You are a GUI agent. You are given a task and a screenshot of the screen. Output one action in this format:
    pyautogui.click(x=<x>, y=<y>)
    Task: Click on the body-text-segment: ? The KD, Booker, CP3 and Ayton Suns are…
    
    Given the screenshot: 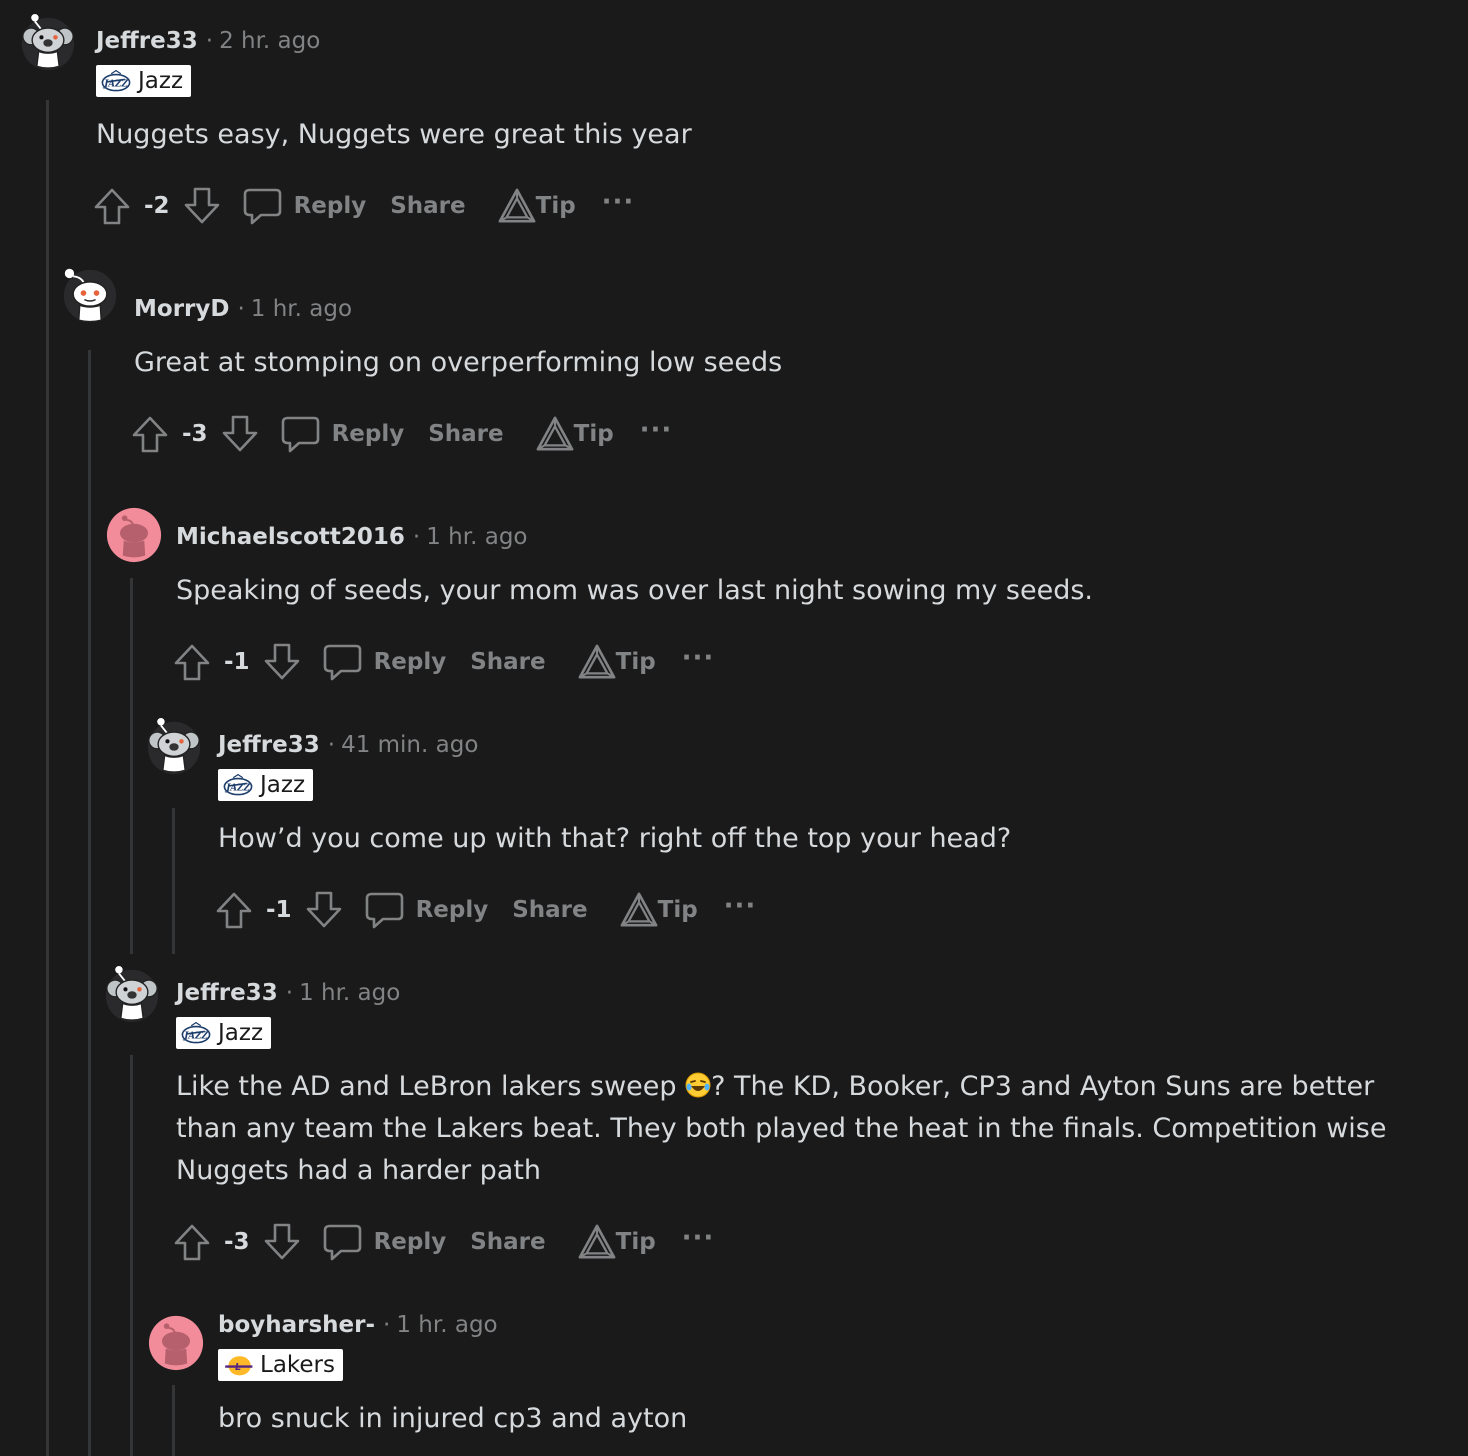 What is the action you would take?
    pyautogui.click(x=1043, y=1086)
    